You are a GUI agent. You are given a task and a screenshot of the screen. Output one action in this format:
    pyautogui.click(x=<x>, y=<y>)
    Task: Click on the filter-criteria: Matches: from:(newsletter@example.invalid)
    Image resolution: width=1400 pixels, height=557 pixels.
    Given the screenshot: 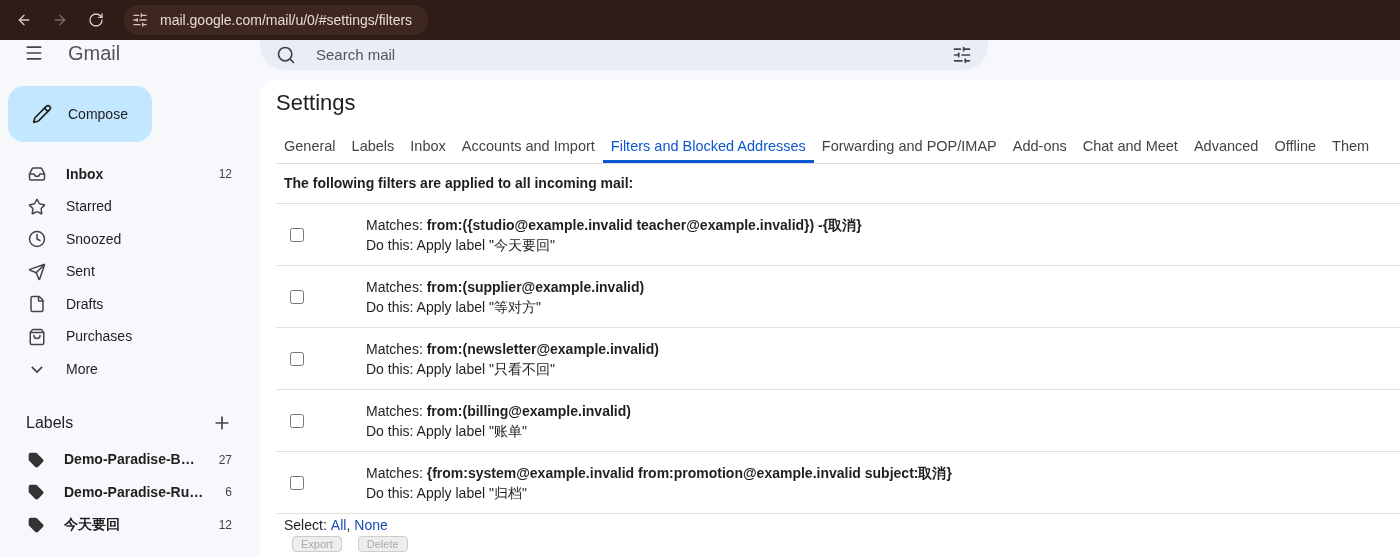 What is the action you would take?
    pyautogui.click(x=512, y=349)
    